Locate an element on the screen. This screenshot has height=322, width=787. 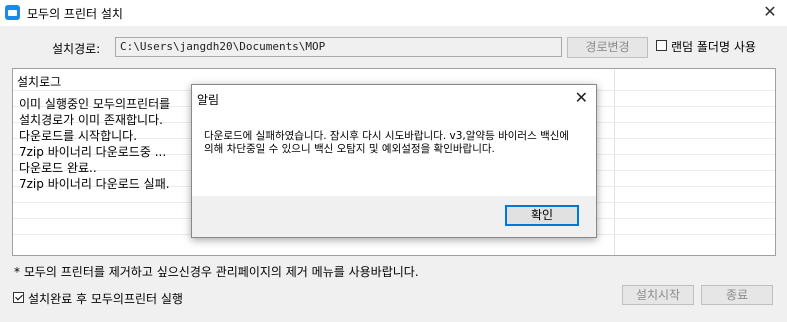
log-line: 다운로드를 시작합니다. is located at coordinates (78, 136).